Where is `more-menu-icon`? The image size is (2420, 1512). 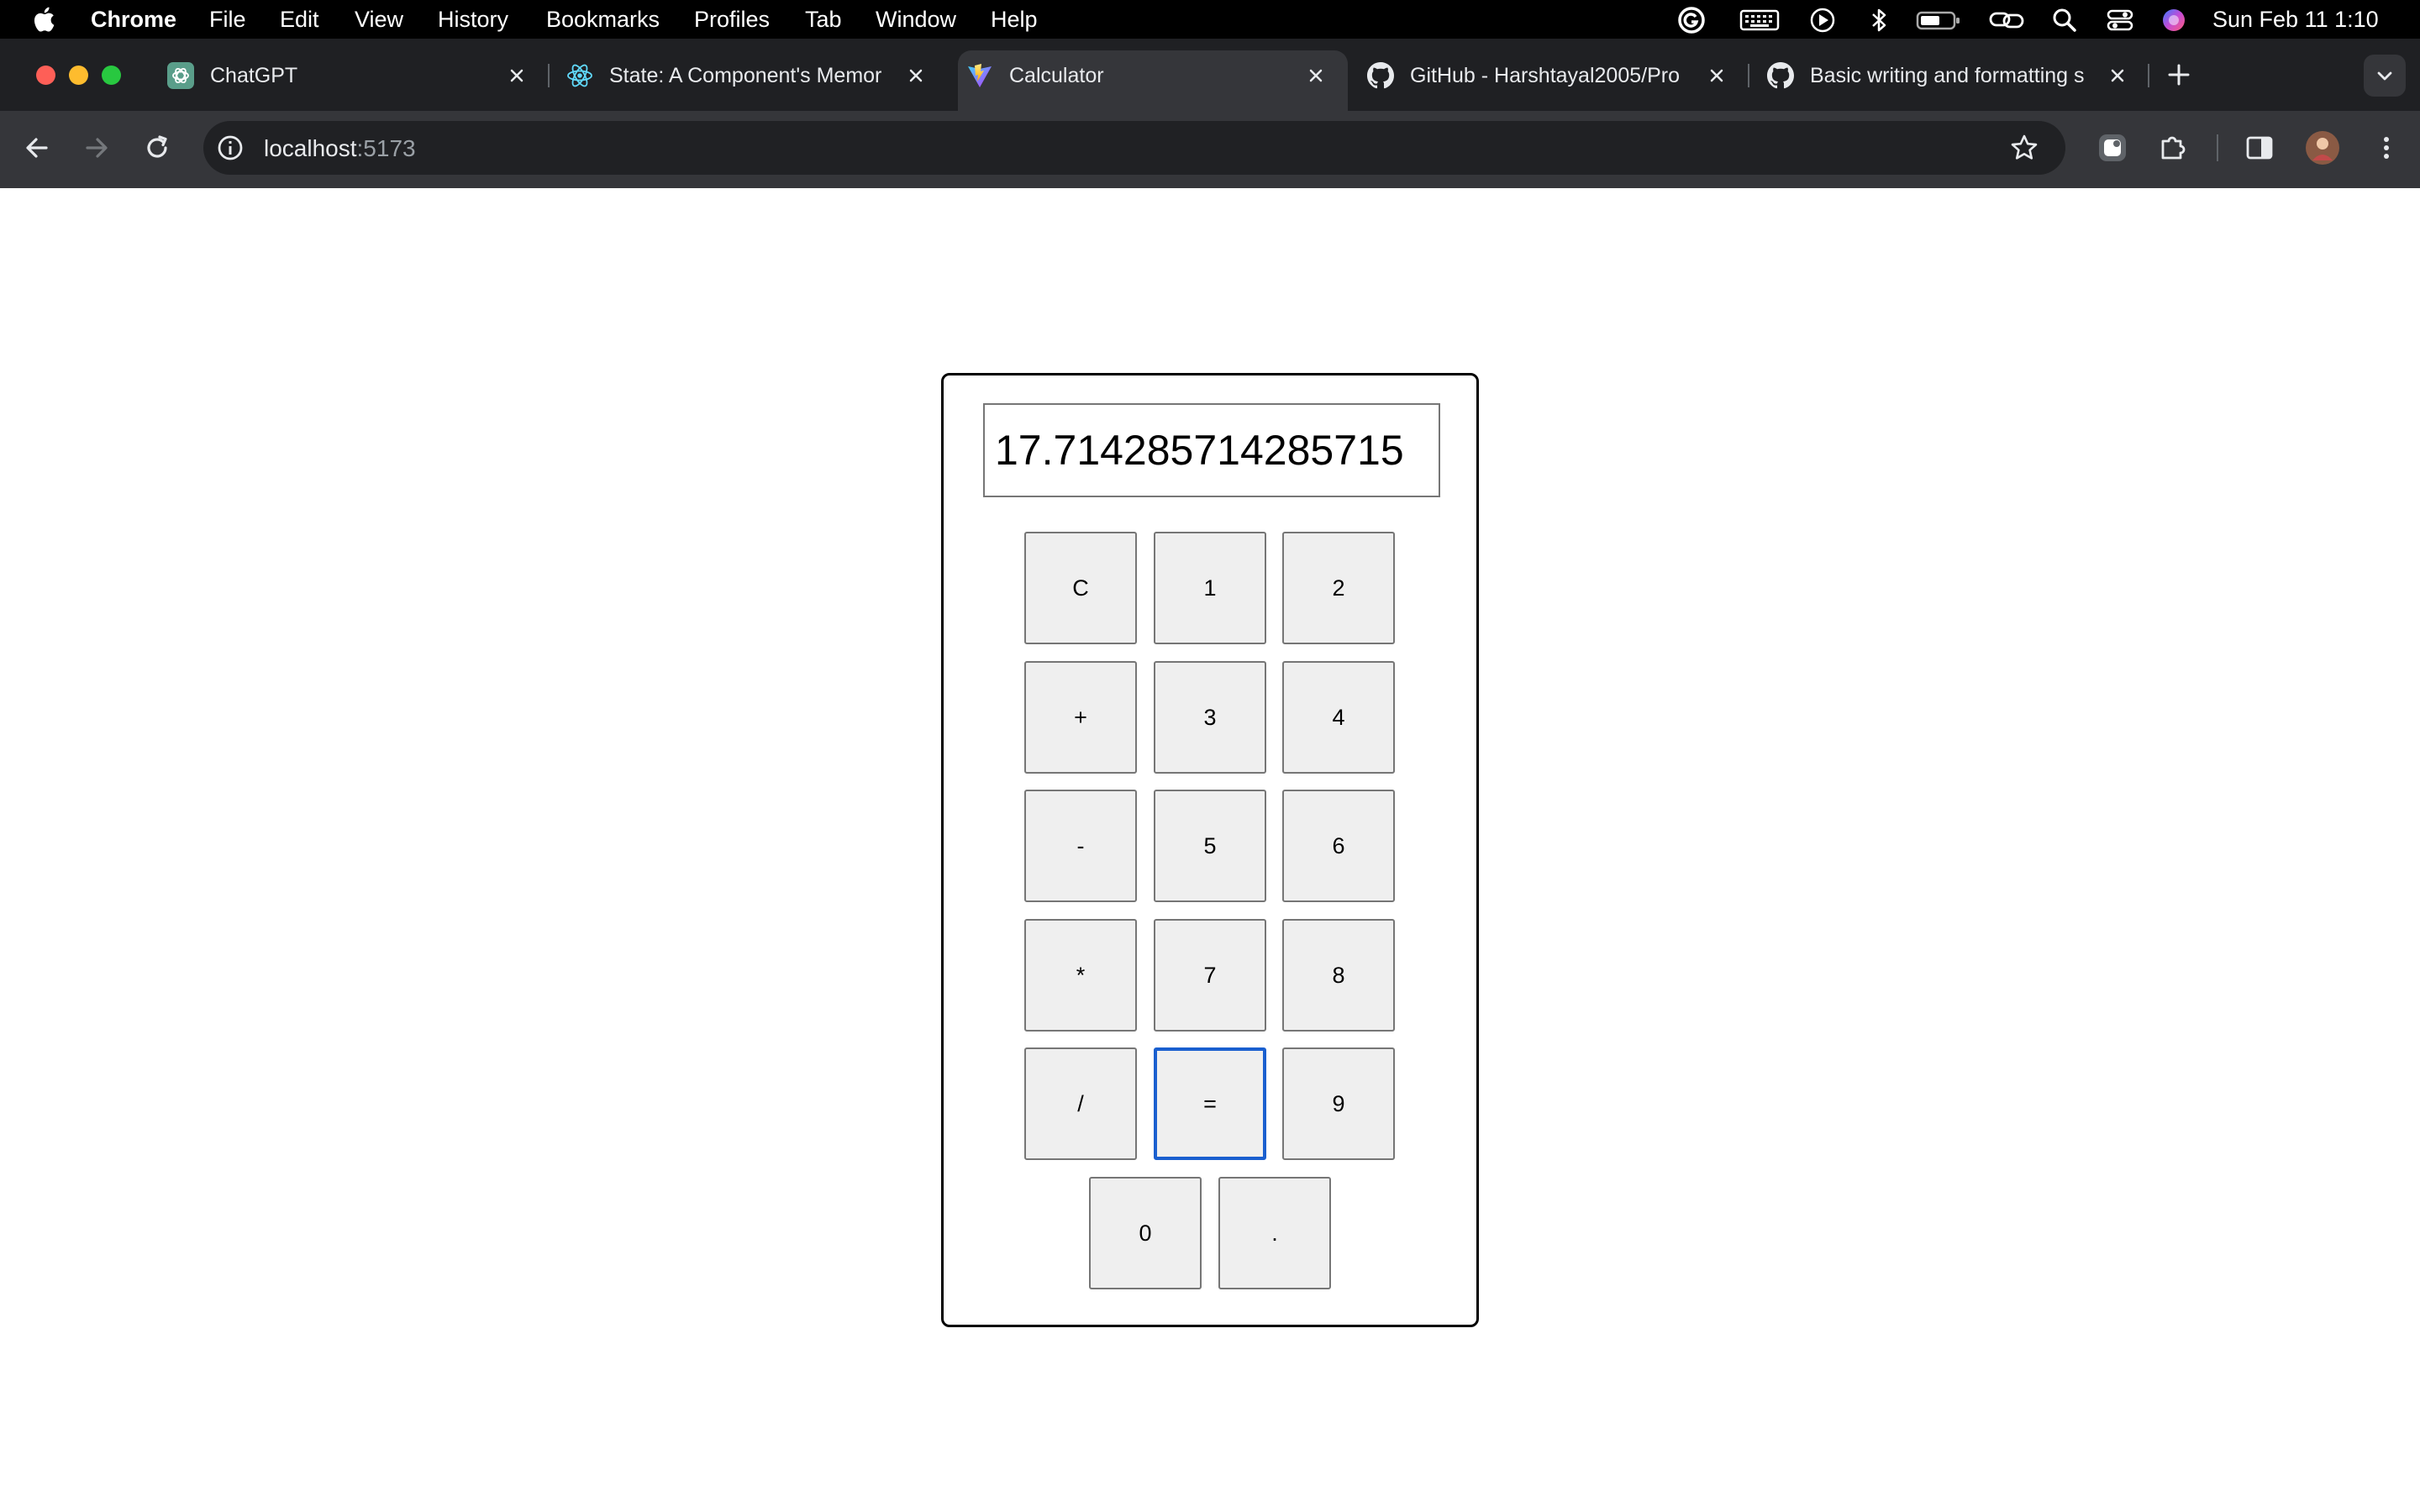 more-menu-icon is located at coordinates (2387, 148).